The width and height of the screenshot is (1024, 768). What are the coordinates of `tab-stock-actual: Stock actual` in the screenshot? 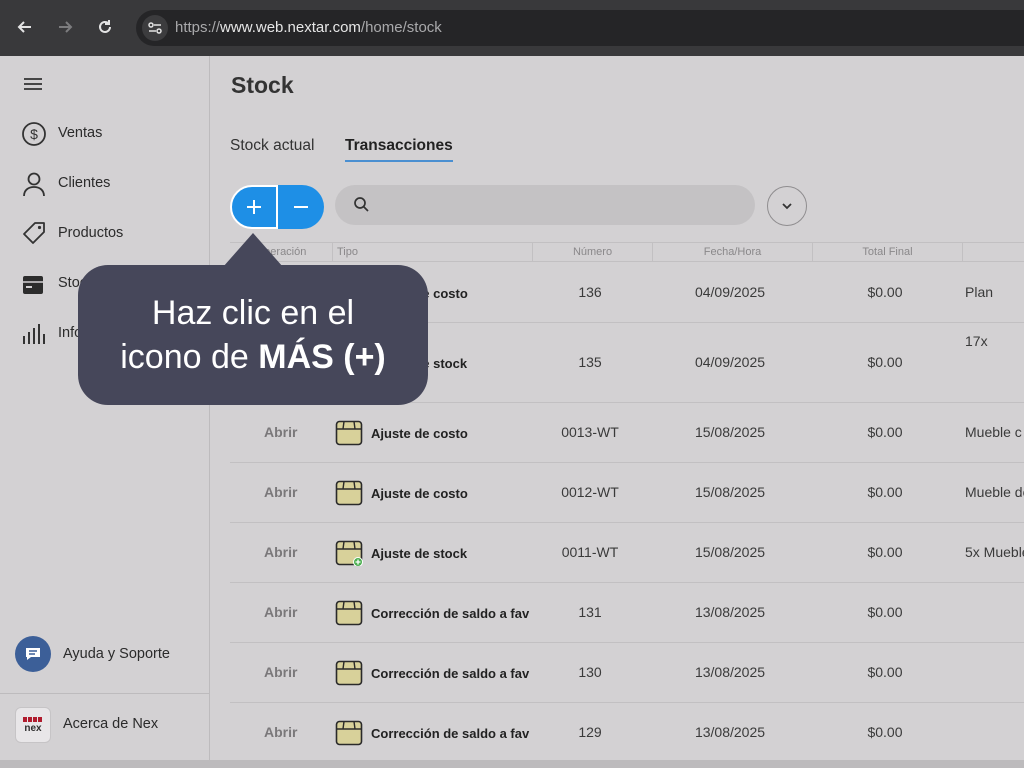 It's located at (272, 146).